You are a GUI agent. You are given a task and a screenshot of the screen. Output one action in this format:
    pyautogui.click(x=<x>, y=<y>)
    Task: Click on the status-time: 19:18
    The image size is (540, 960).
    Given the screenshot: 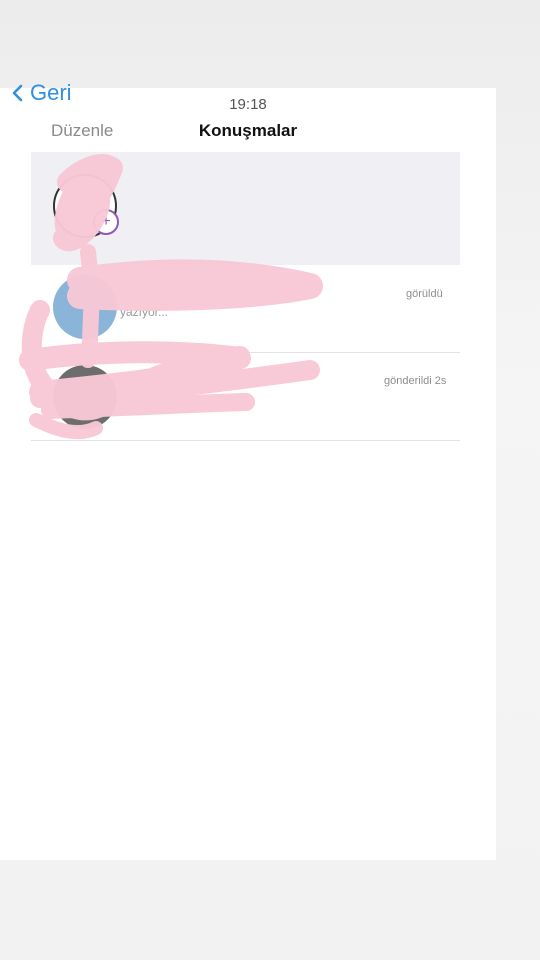 What is the action you would take?
    pyautogui.click(x=248, y=104)
    